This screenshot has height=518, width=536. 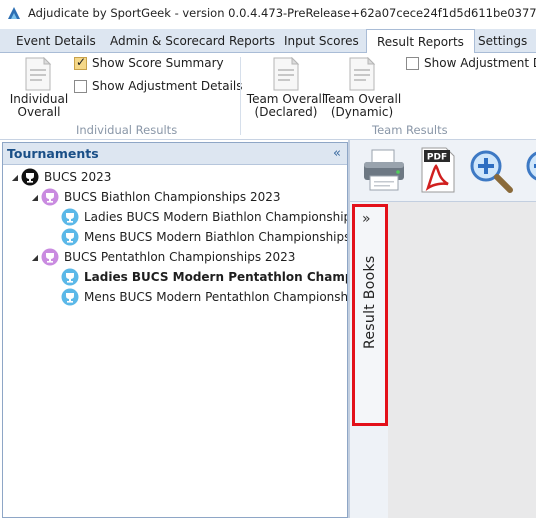 I want to click on result-books-side-tab: » Result Books, so click(x=370, y=315).